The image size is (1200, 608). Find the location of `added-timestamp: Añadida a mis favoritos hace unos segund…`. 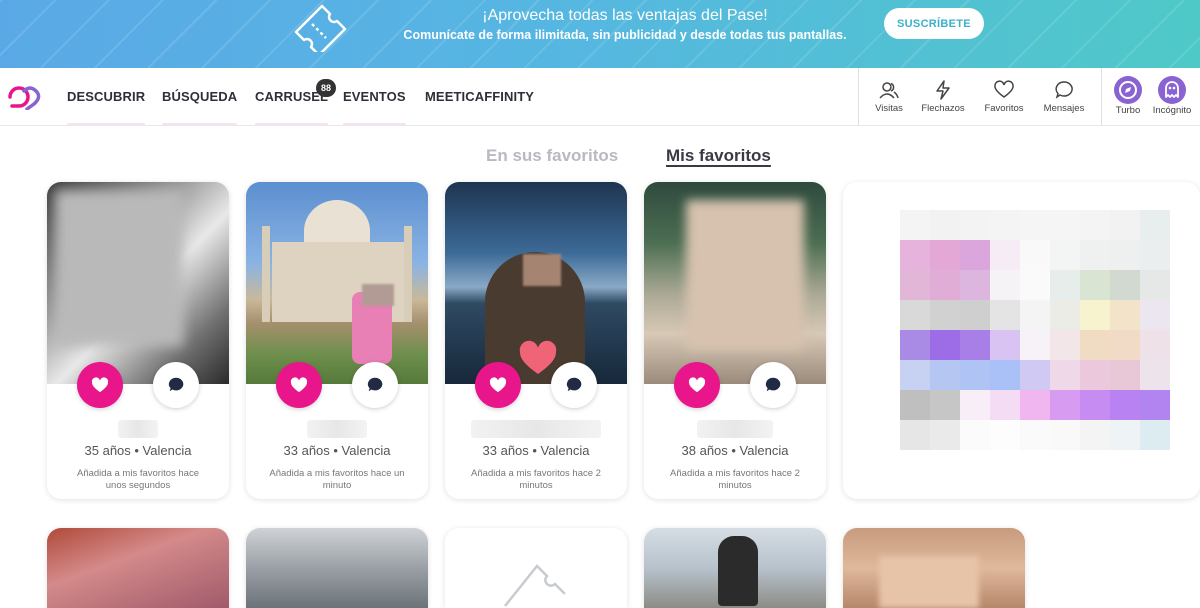

added-timestamp: Añadida a mis favoritos hace unos segund… is located at coordinates (138, 479).